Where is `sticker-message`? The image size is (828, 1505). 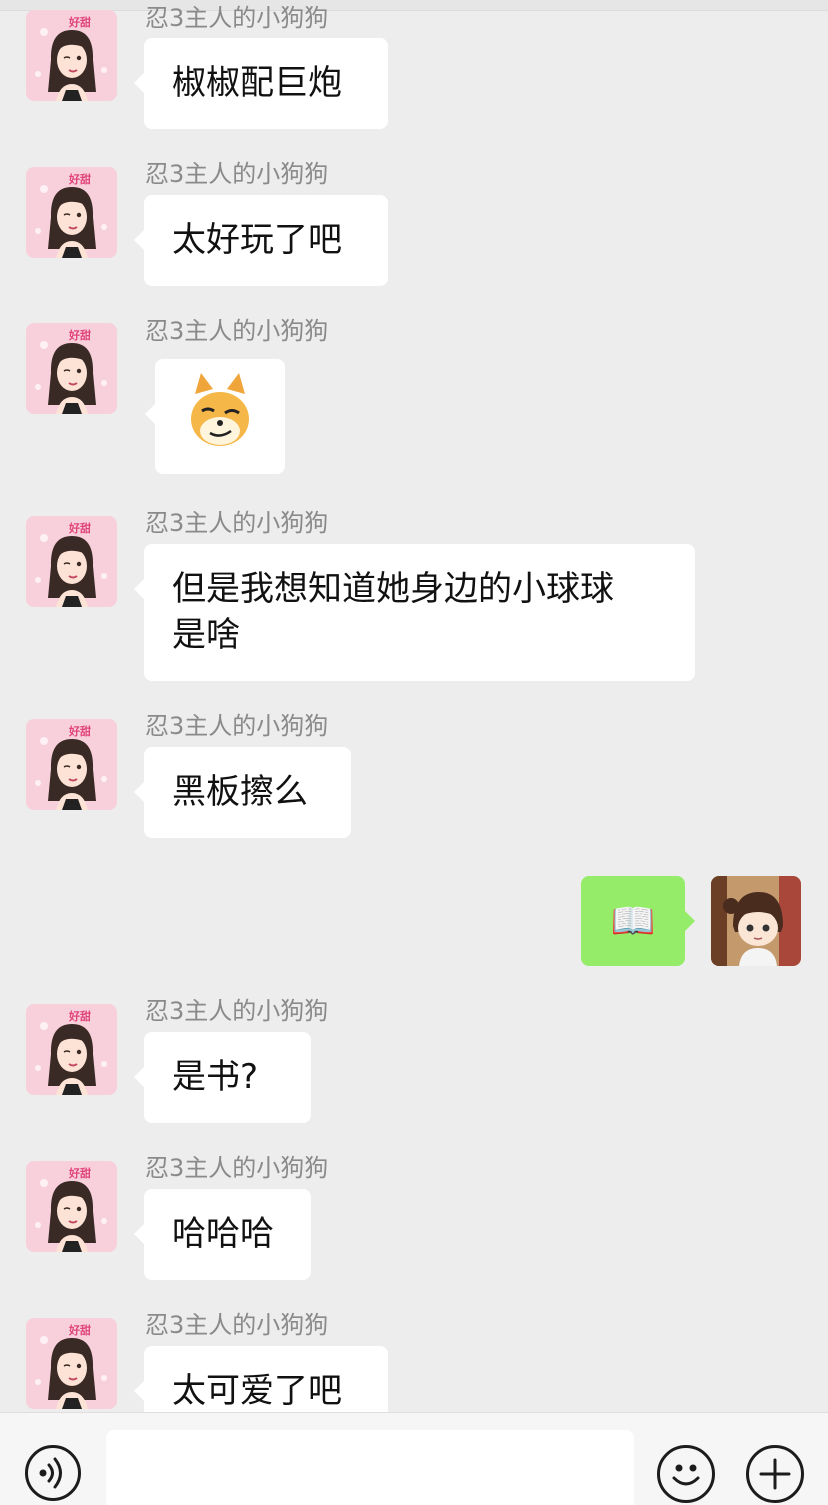 sticker-message is located at coordinates (215, 416).